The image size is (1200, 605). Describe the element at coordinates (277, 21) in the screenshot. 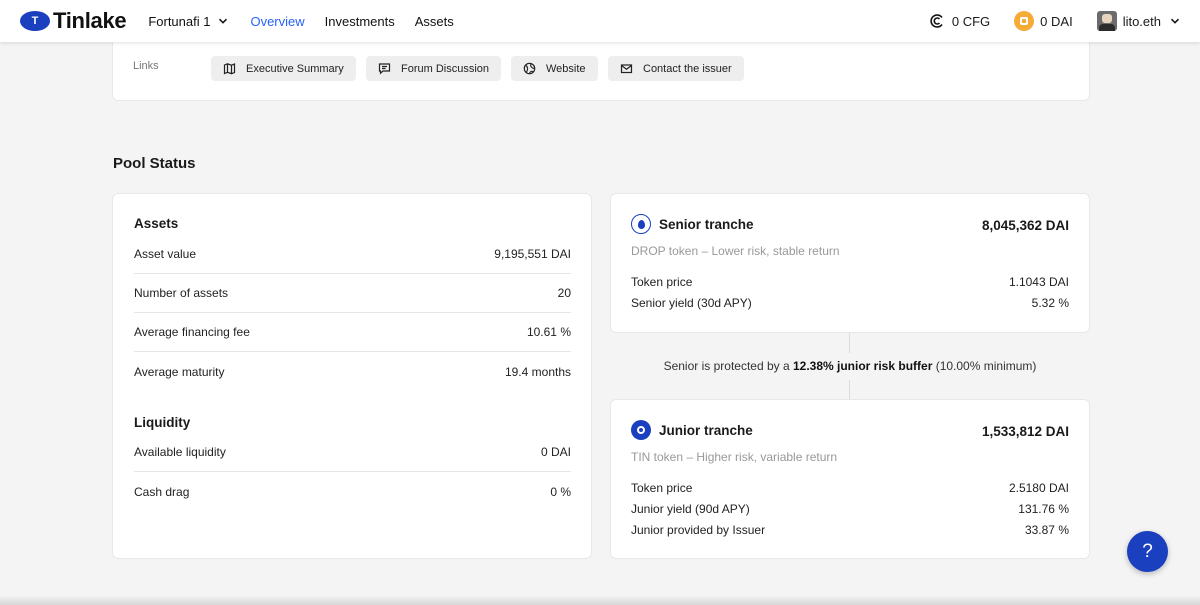

I see `nav-overview: Overview` at that location.